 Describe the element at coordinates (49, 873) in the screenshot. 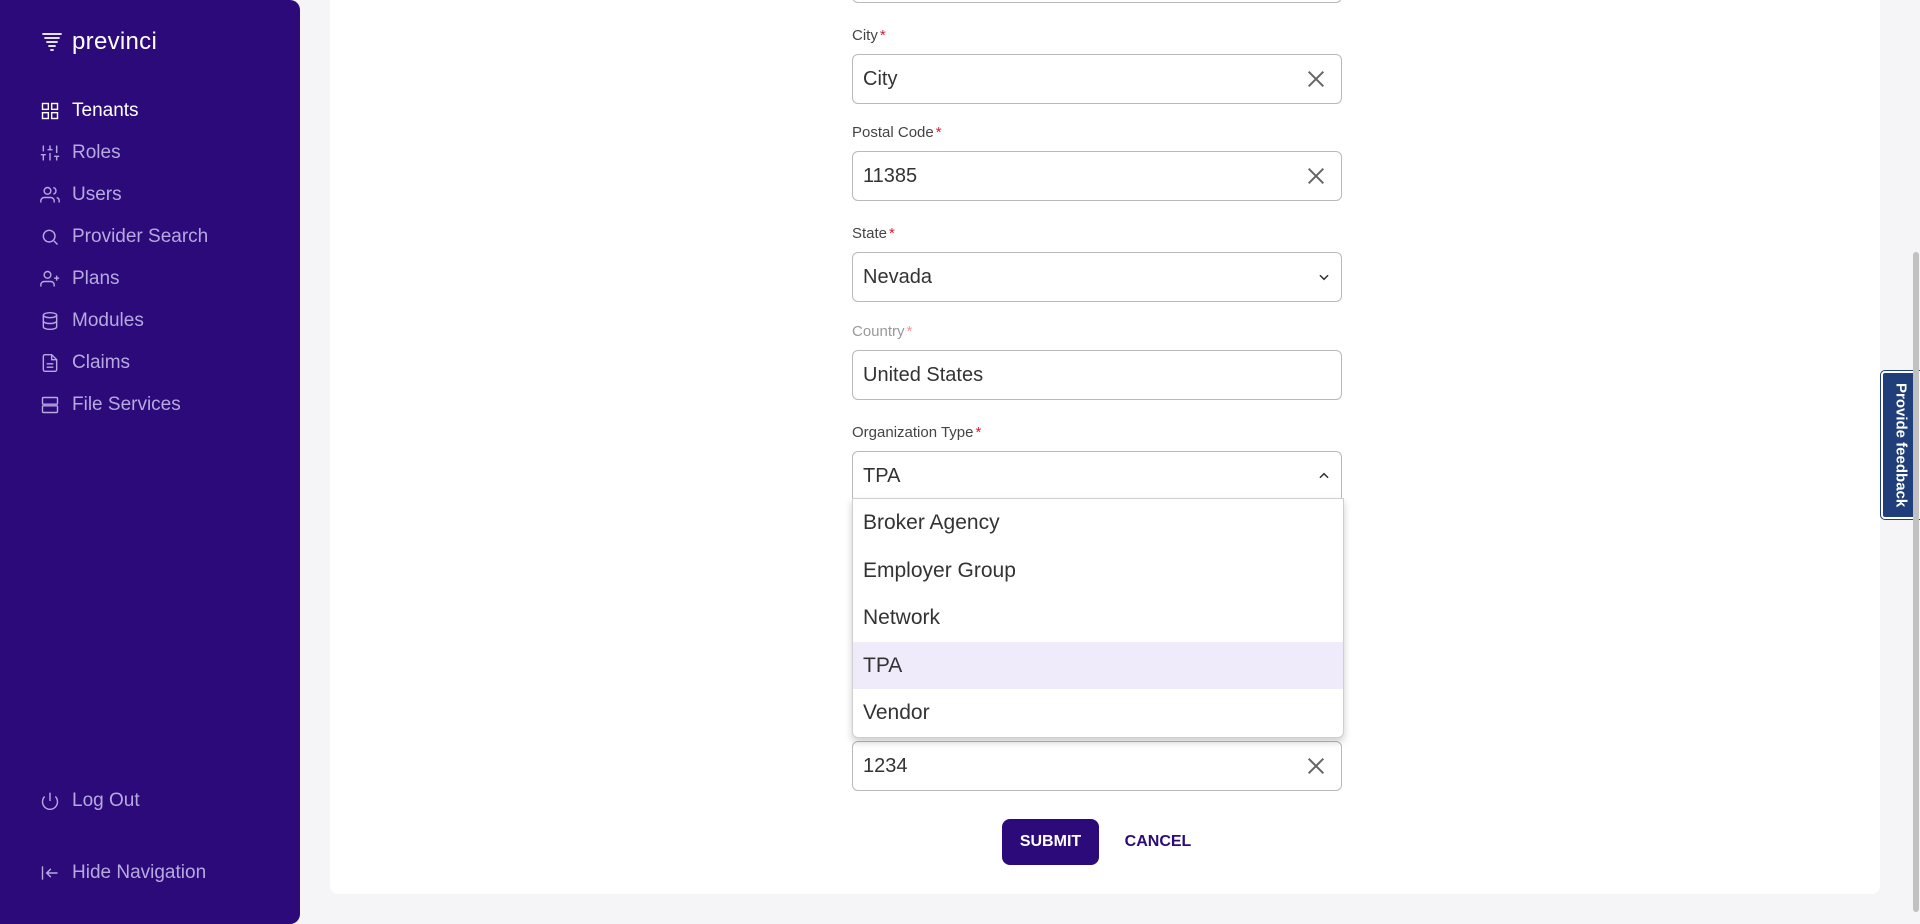

I see `collapse-left-icon` at that location.